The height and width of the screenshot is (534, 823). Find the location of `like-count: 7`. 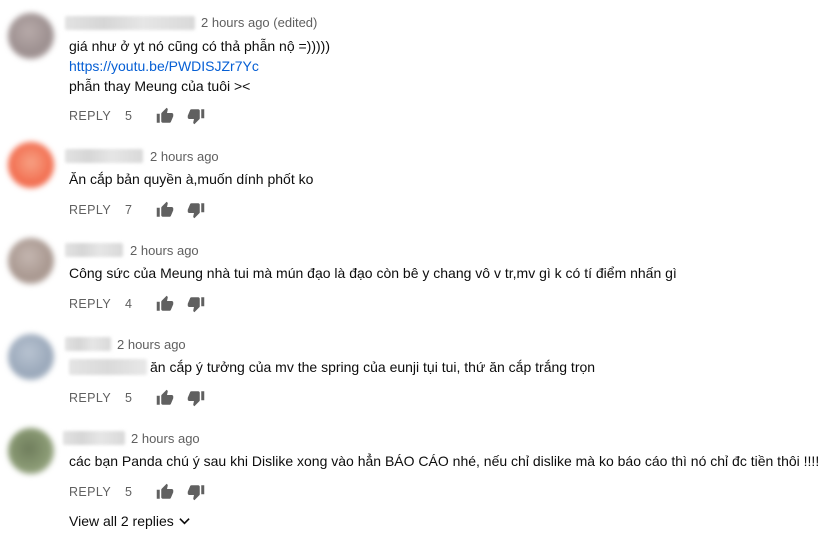

like-count: 7 is located at coordinates (128, 210).